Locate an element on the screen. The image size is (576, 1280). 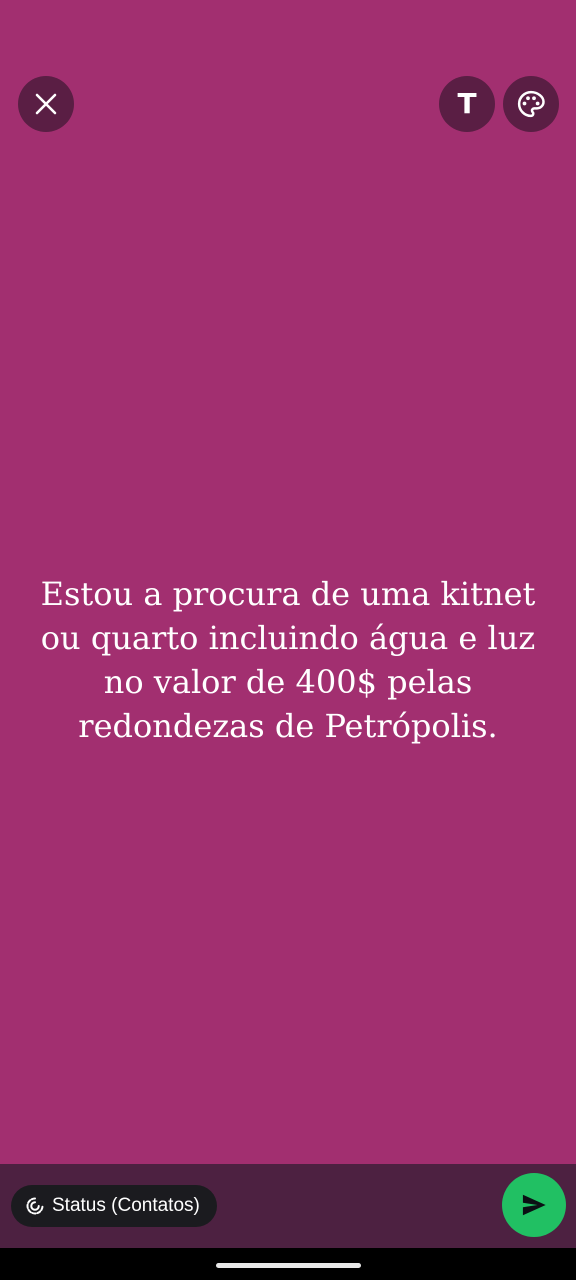
close-icon is located at coordinates (46, 104).